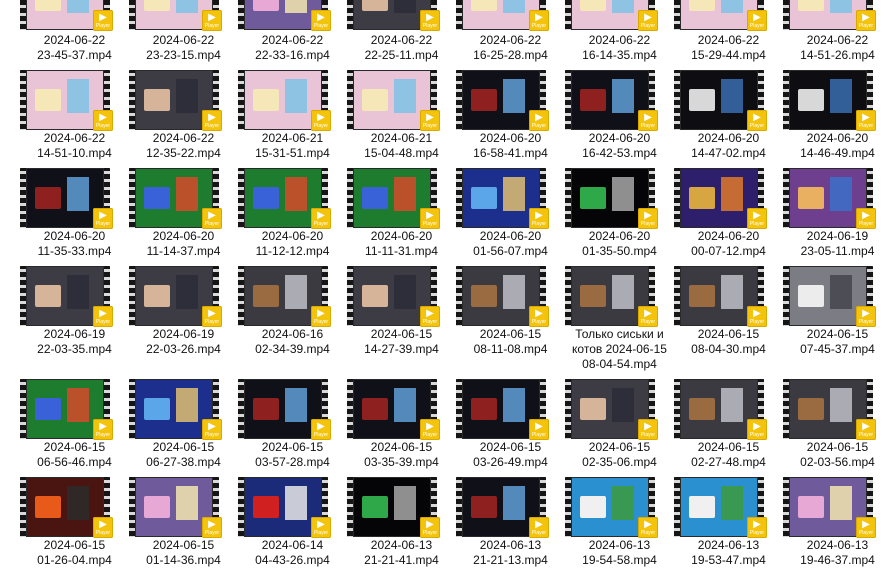 This screenshot has width=892, height=568. I want to click on file-name: 2024-06-20 01-56-07.mp4, so click(510, 244).